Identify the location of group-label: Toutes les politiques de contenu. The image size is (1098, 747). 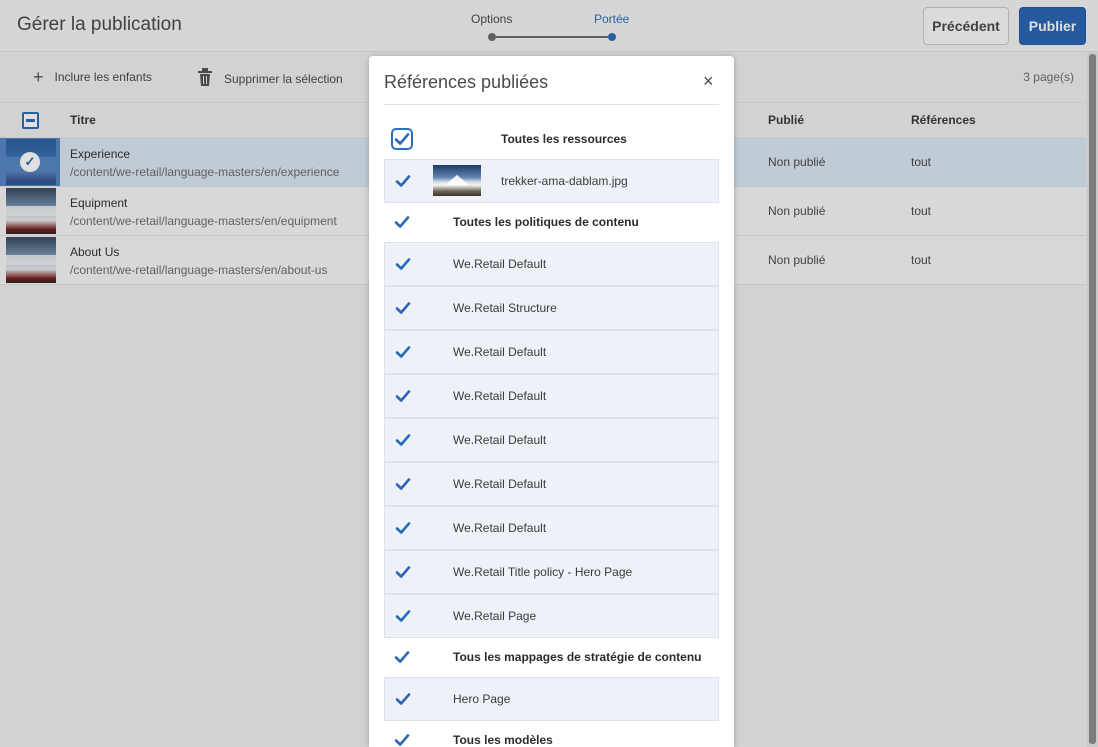
(546, 222).